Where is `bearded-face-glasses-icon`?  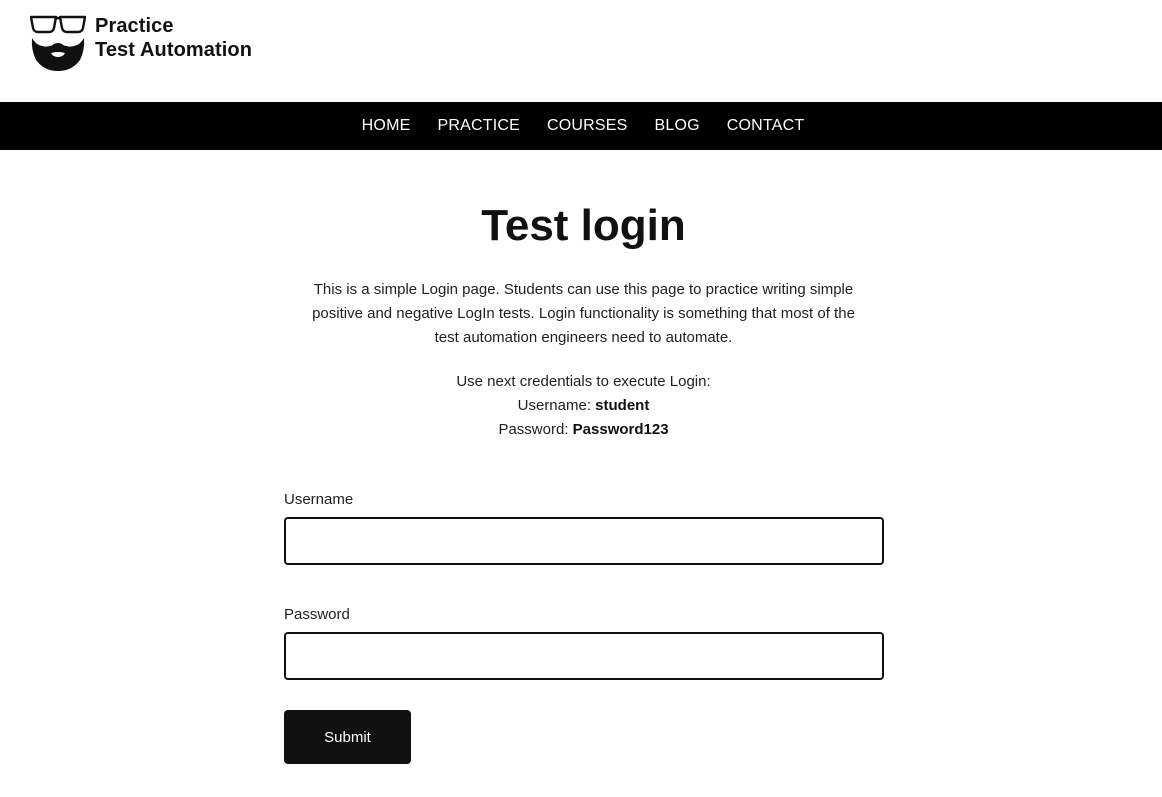 bearded-face-glasses-icon is located at coordinates (58, 43).